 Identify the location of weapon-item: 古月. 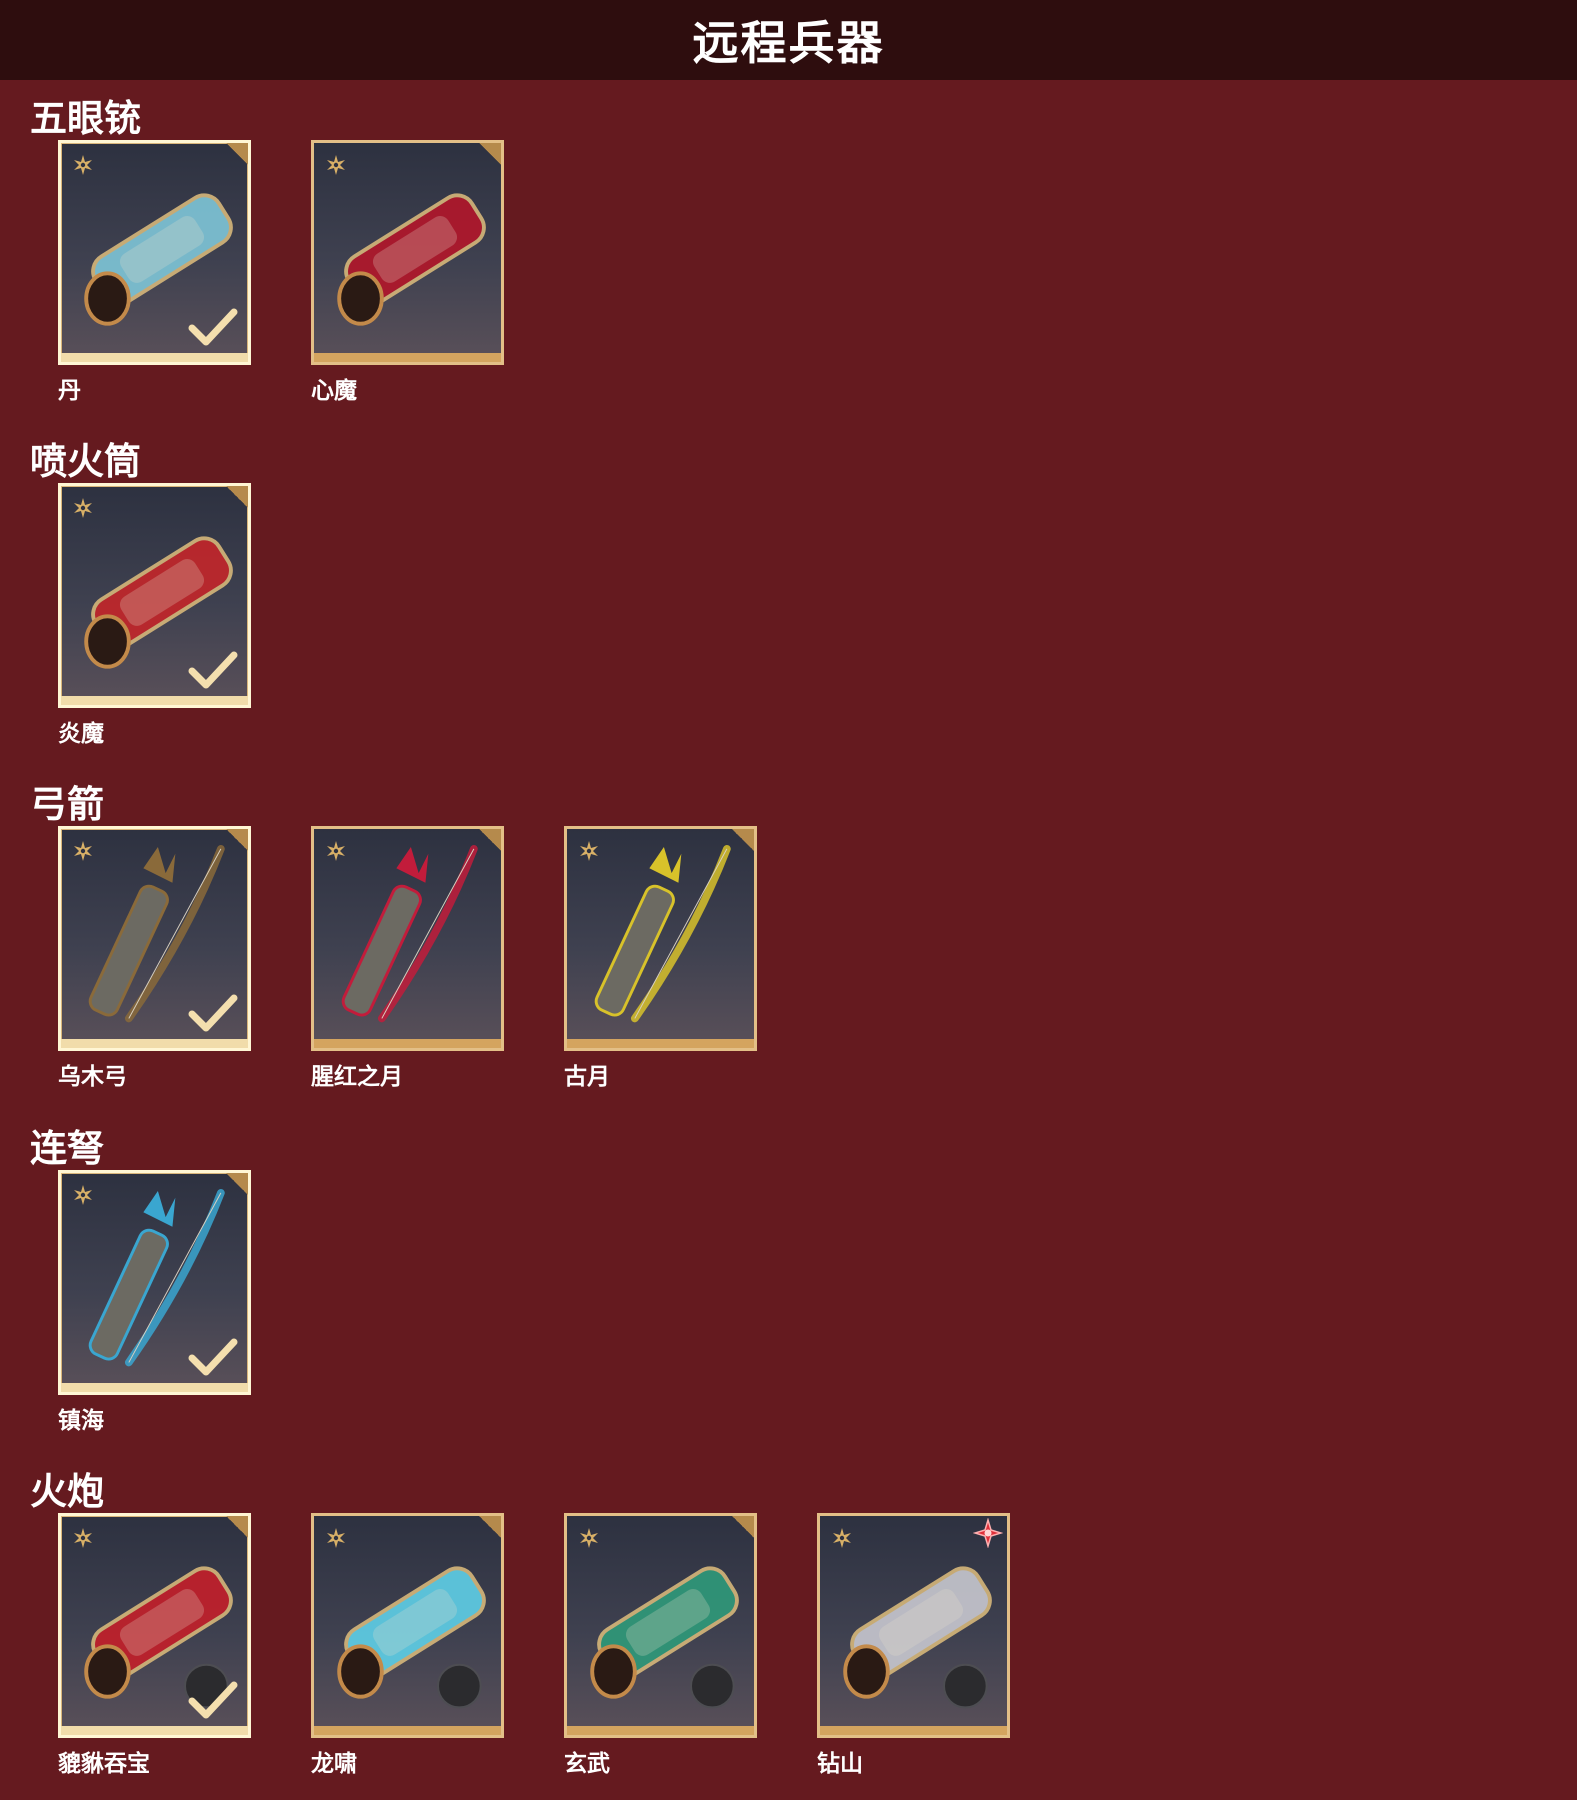
(660, 958).